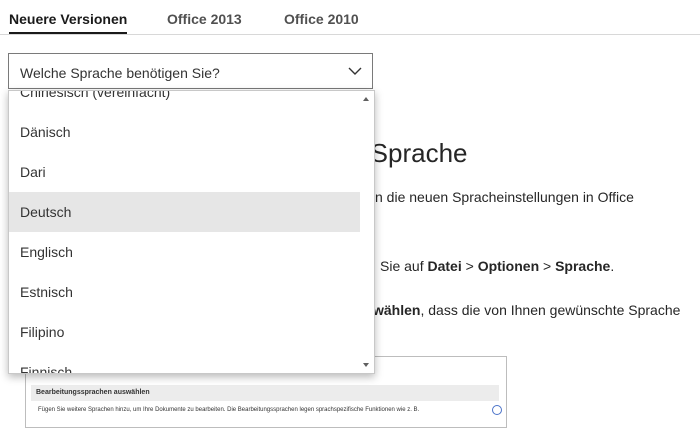 This screenshot has width=700, height=428. I want to click on language-option: Chinesisch (vereinfacht), so click(184, 101).